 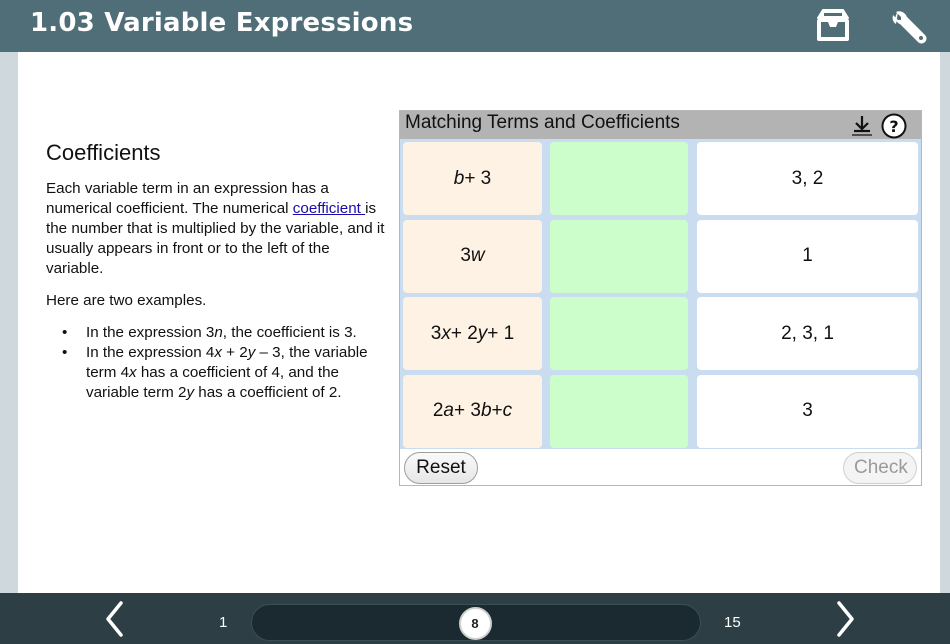 I want to click on left-gutter, so click(x=9, y=322).